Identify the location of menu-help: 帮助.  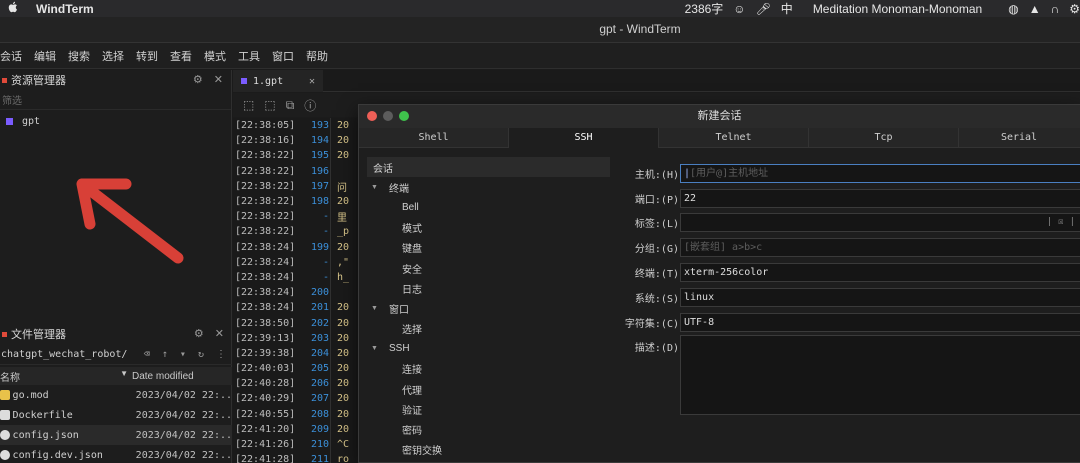
(317, 56).